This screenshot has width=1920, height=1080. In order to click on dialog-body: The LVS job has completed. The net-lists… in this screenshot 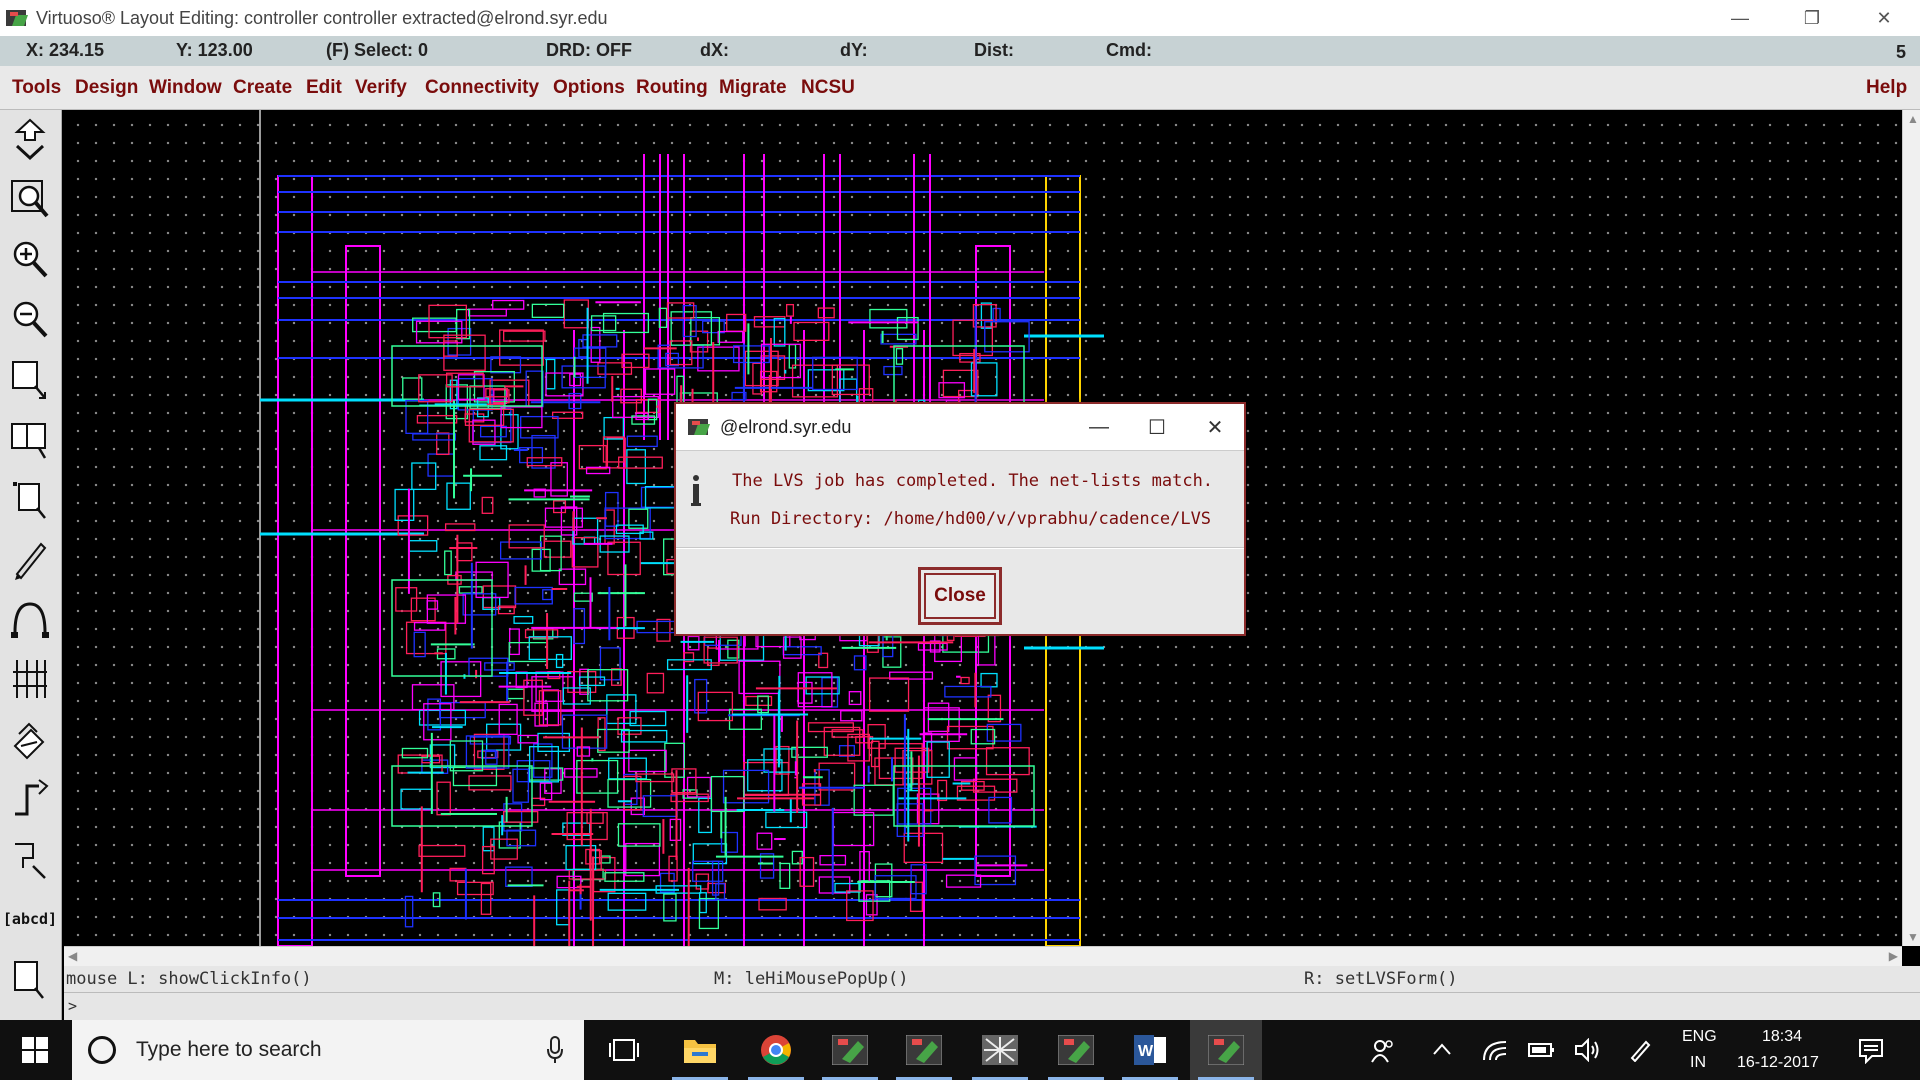, I will do `click(960, 542)`.